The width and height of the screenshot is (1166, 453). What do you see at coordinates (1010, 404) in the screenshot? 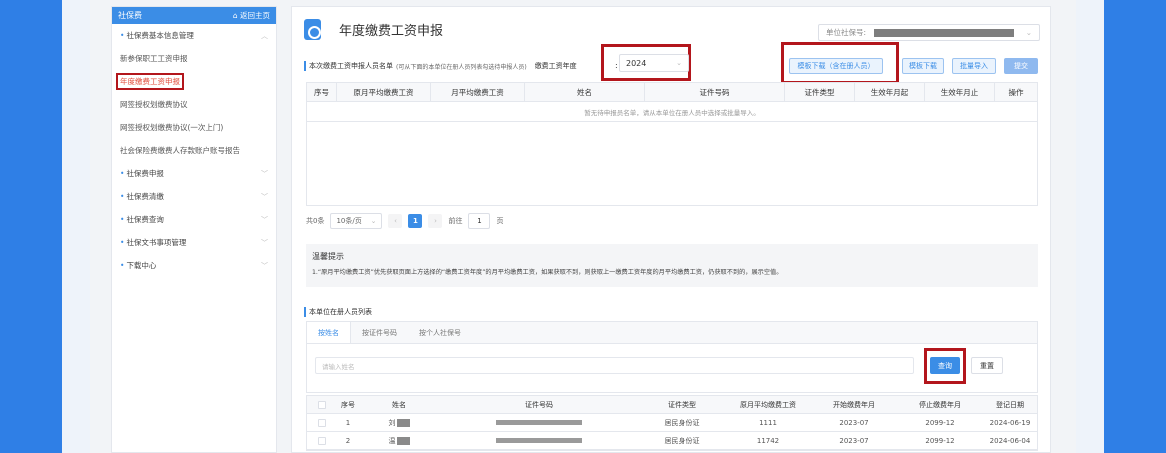
I see `column-header: 登记日期` at bounding box center [1010, 404].